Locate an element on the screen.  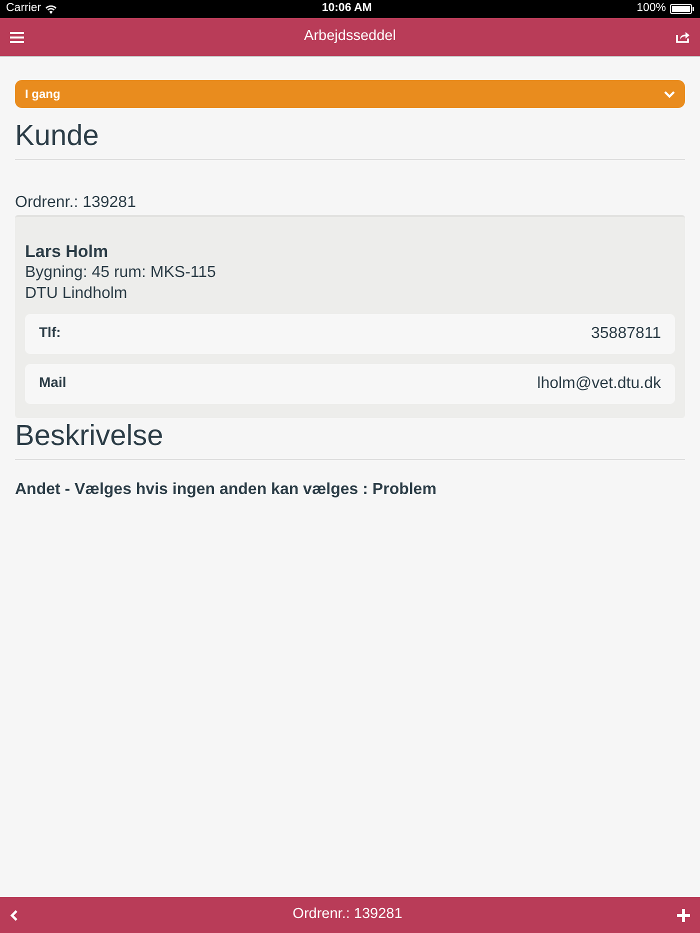
clock-text: 10:06 AM is located at coordinates (347, 8).